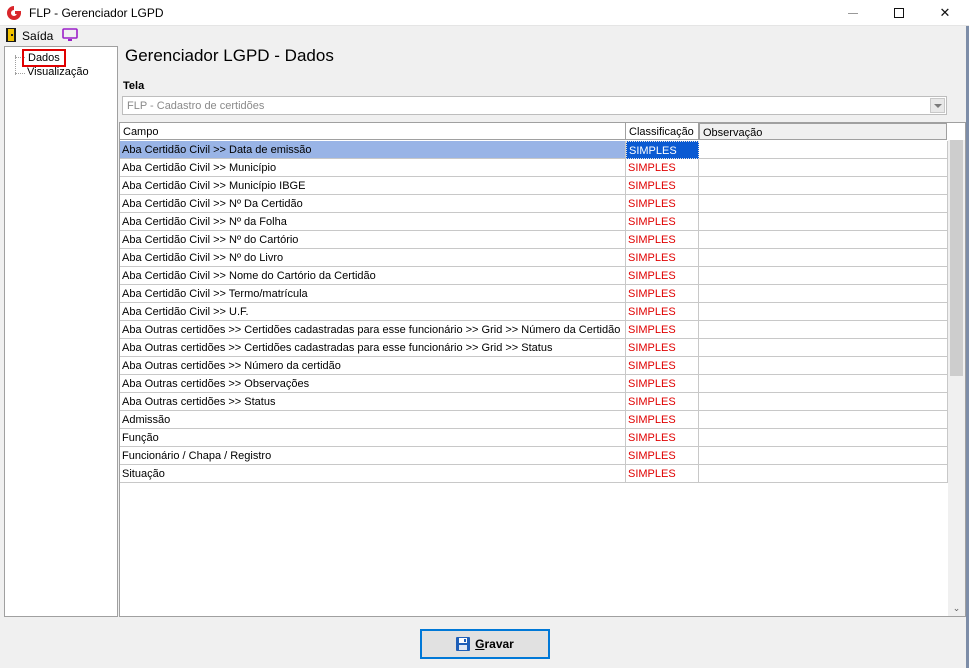  Describe the element at coordinates (373, 222) in the screenshot. I see `cell-campo: Aba Certidão Civil >> Nº da Folha` at that location.